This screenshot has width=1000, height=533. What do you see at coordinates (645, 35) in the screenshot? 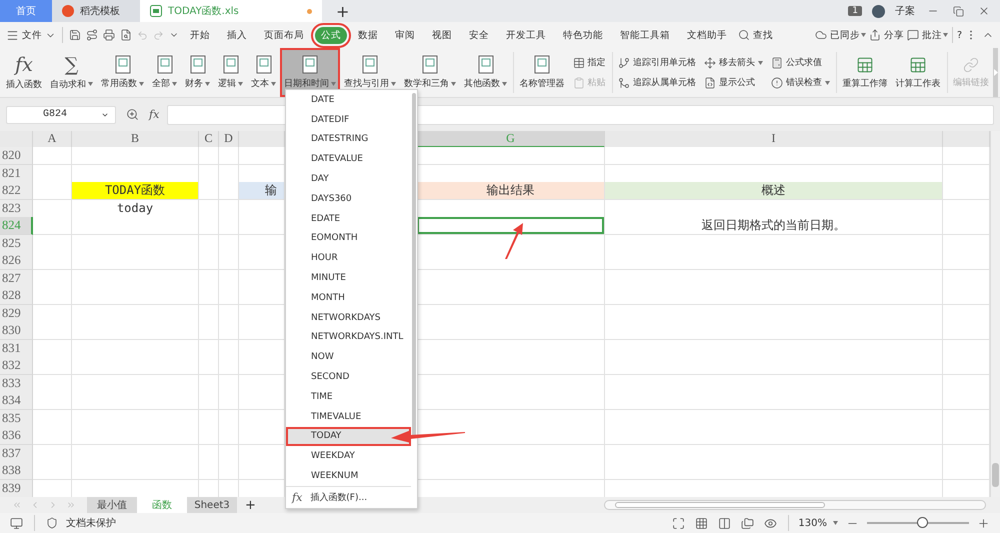
I see `ribbon-tab: 智能工具箱` at bounding box center [645, 35].